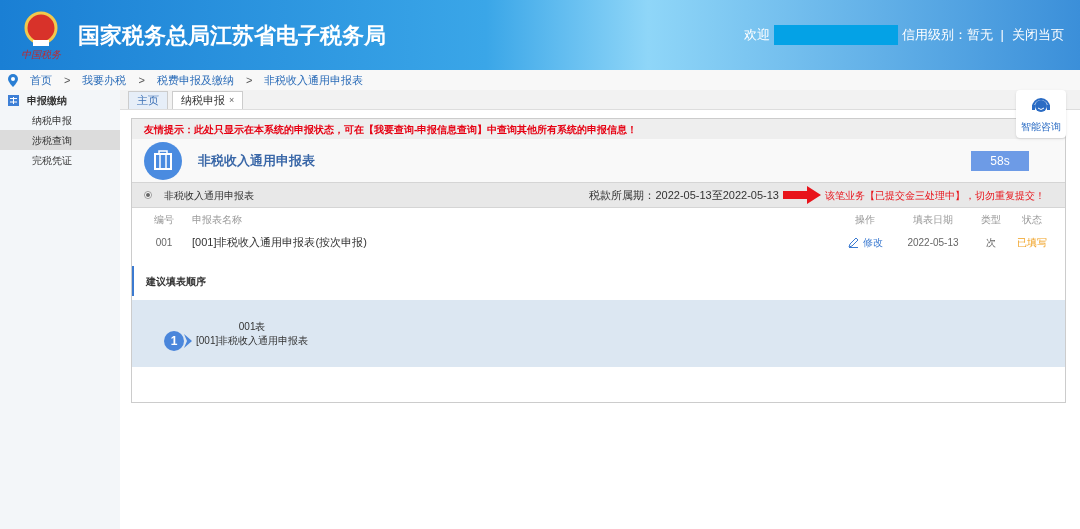  Describe the element at coordinates (13, 80) in the screenshot. I see `location-pin-icon` at that location.